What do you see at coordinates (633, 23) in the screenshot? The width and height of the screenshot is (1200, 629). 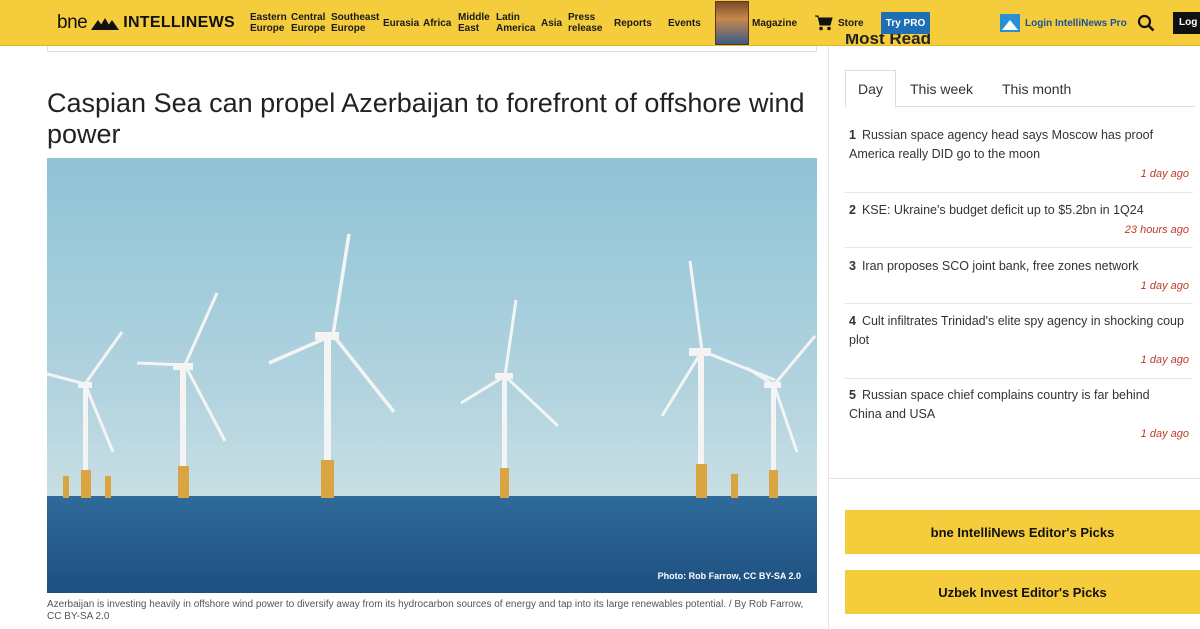 I see `nav-reports: Reports` at bounding box center [633, 23].